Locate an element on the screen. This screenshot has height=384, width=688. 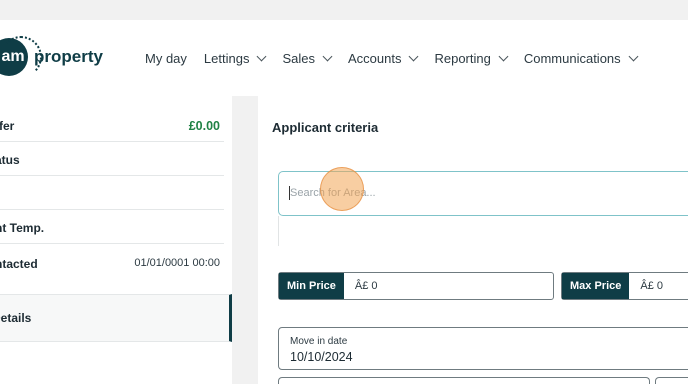
min-price-value: Â£ 0 is located at coordinates (366, 286).